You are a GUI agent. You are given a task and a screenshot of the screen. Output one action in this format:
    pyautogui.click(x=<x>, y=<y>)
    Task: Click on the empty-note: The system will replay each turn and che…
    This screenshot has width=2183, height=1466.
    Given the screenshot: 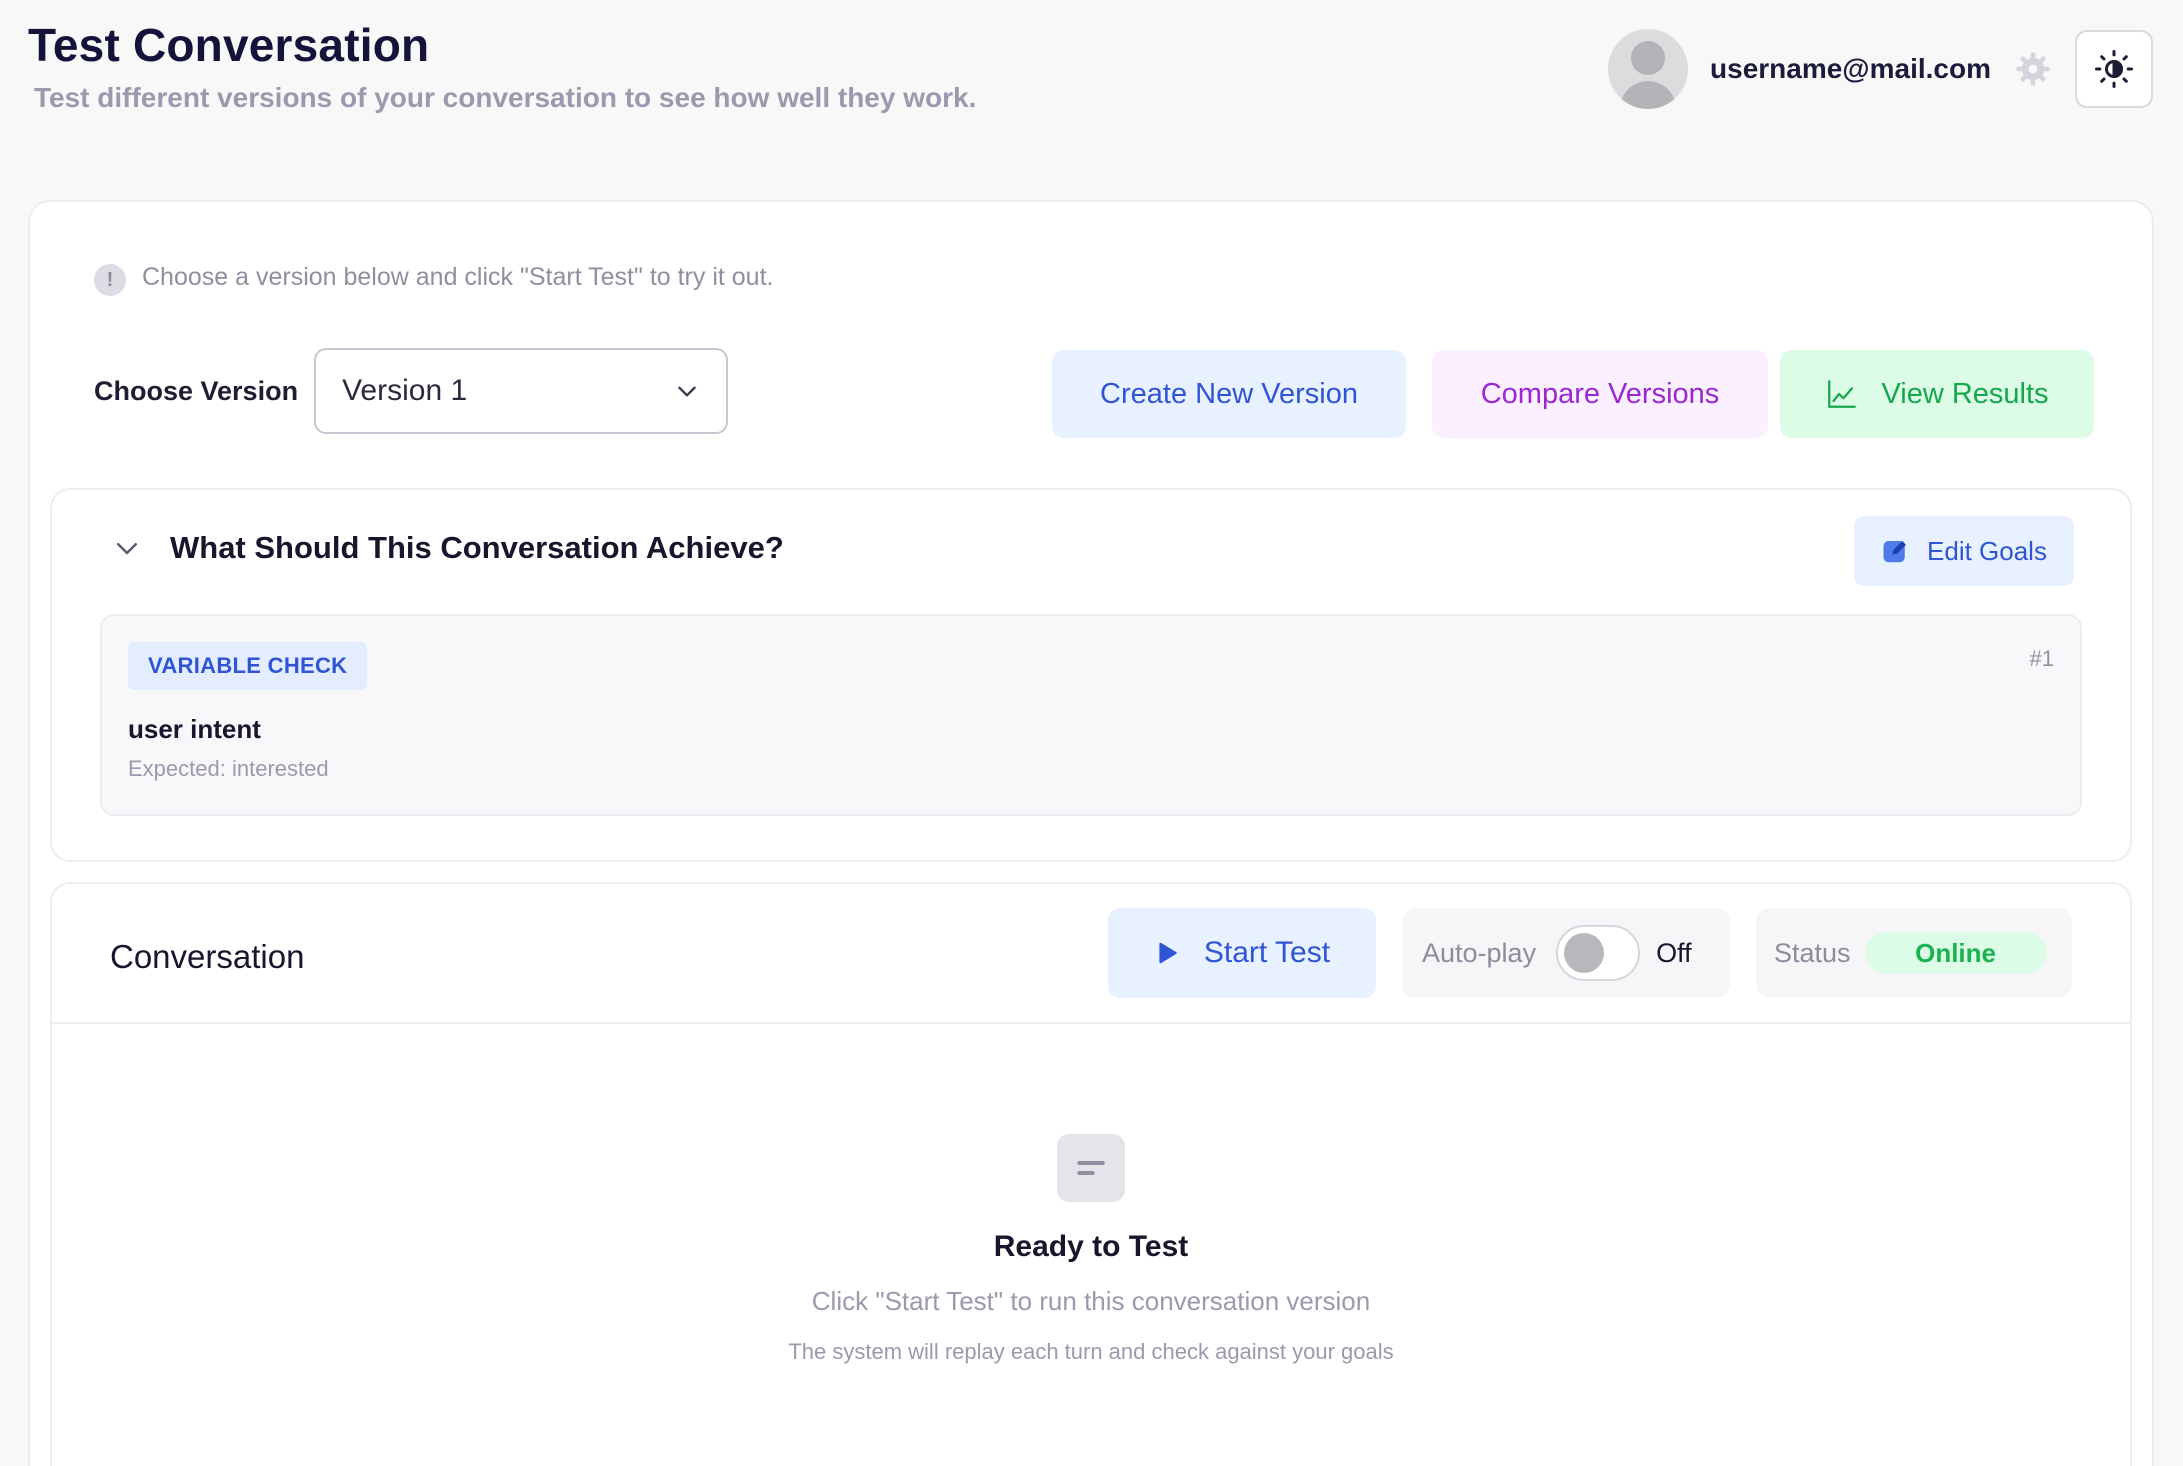 What is the action you would take?
    pyautogui.click(x=1091, y=1351)
    